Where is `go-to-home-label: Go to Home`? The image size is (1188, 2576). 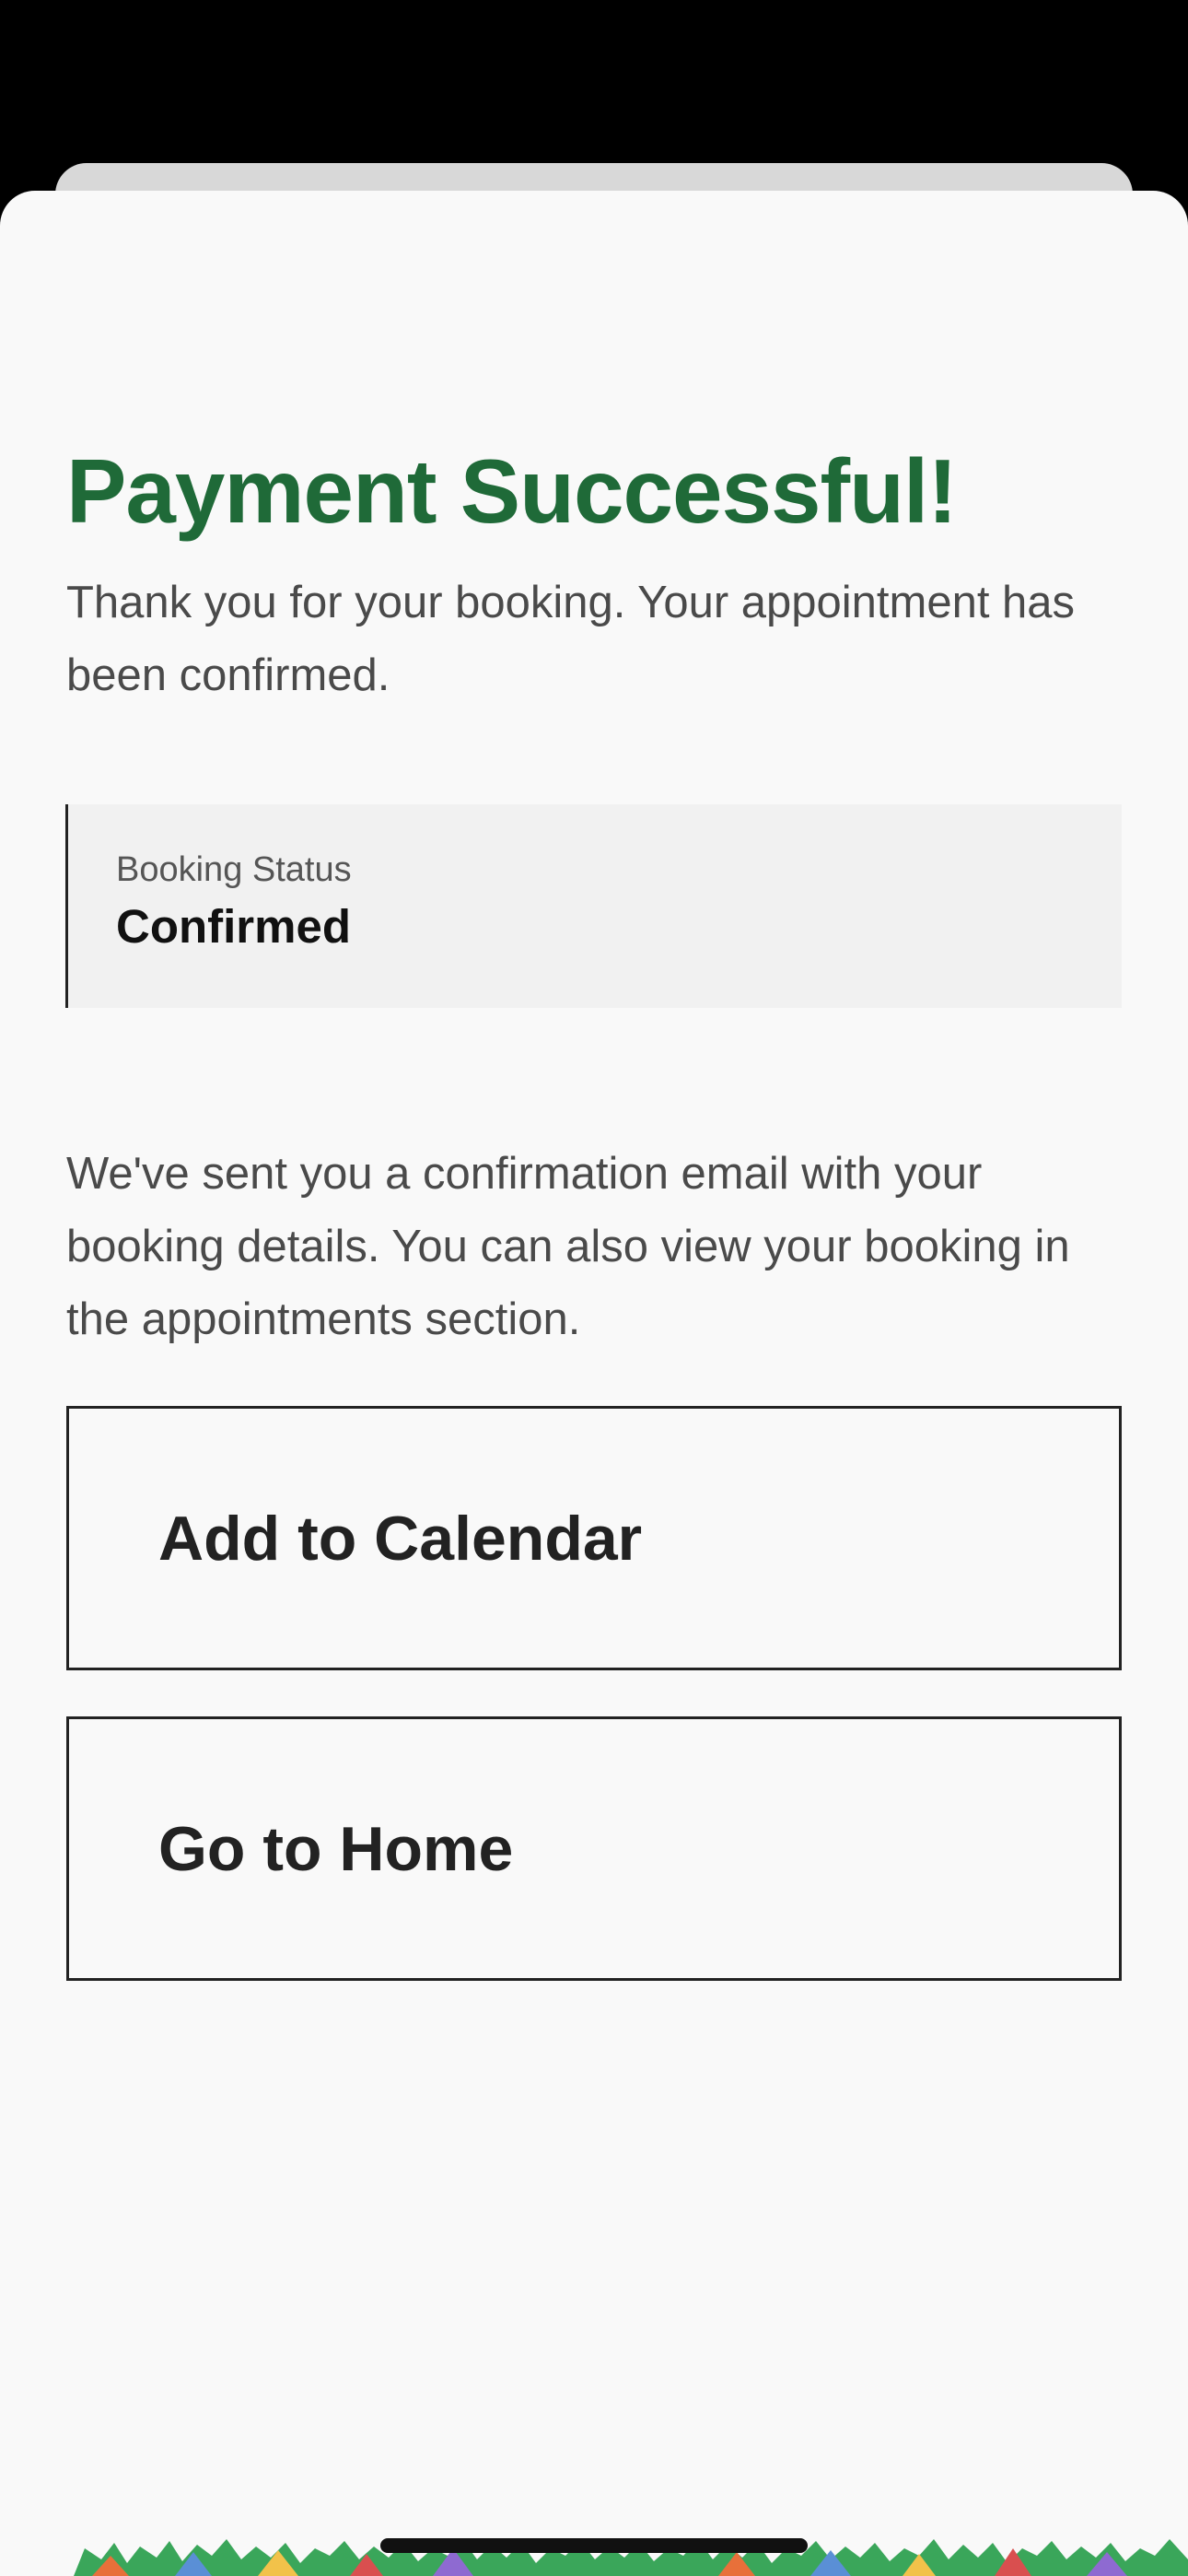
go-to-home-label: Go to Home is located at coordinates (336, 1849).